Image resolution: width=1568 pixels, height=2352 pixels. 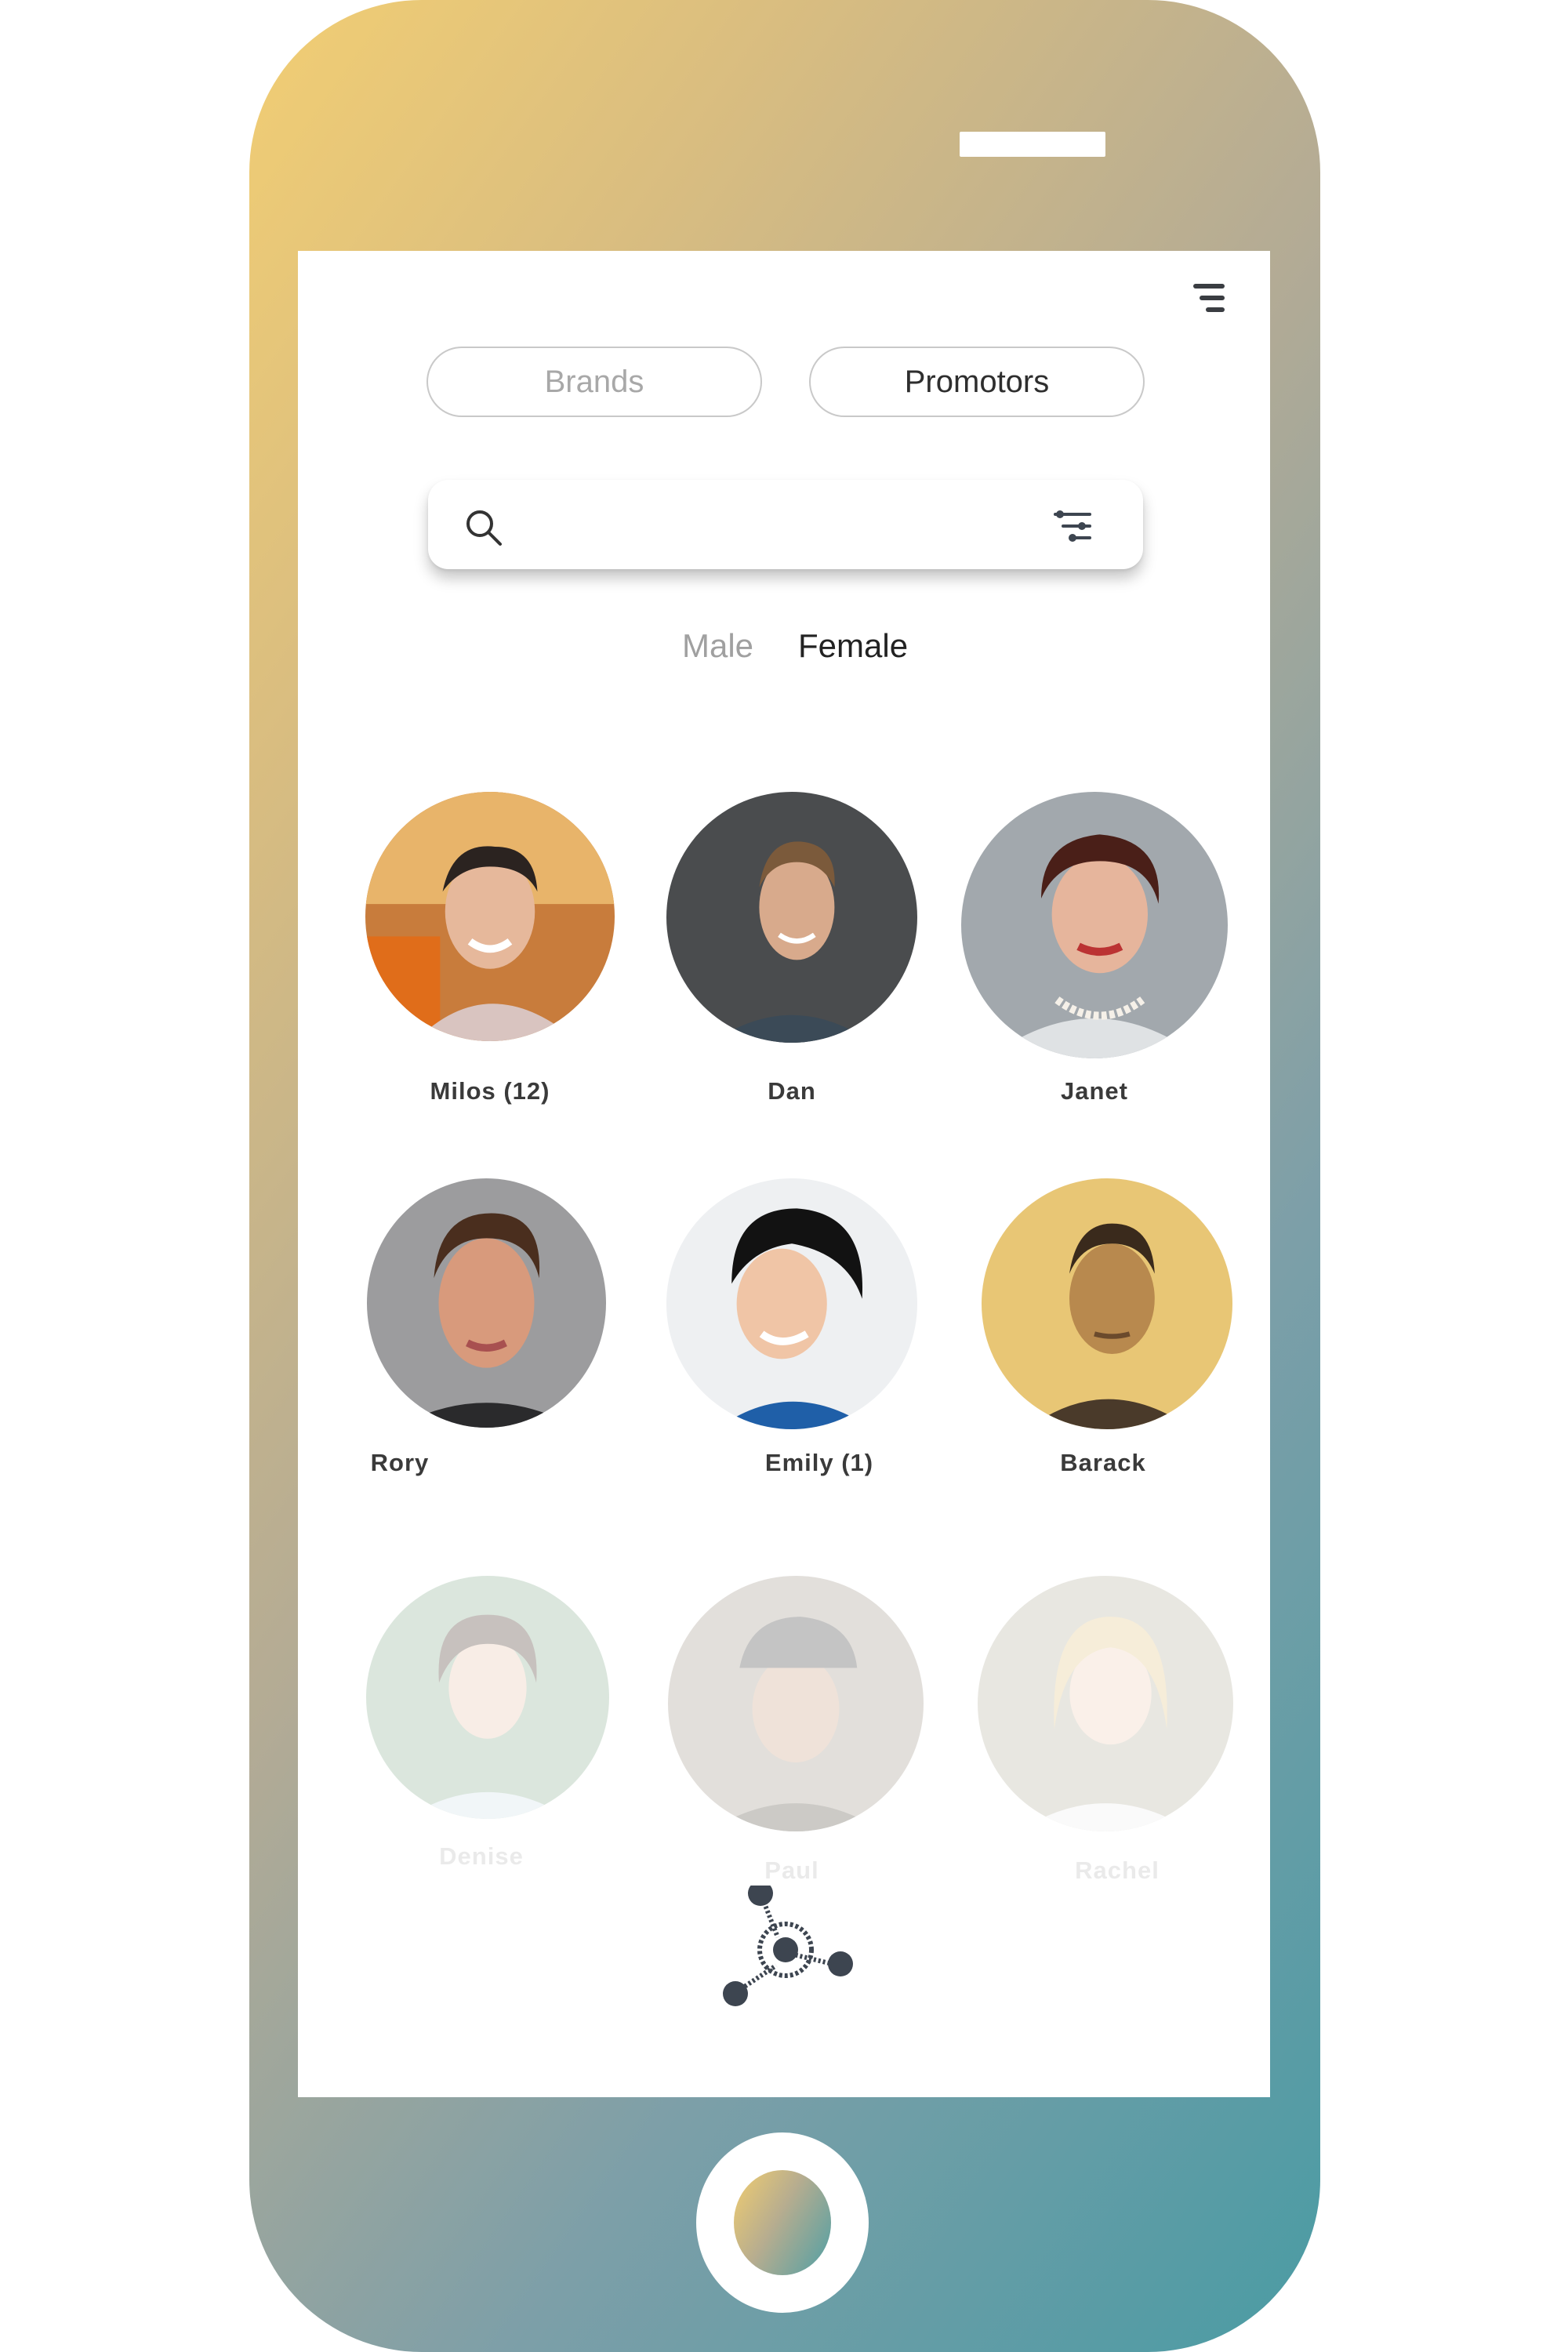 I want to click on person-card-barack: Barack, so click(x=1107, y=1327).